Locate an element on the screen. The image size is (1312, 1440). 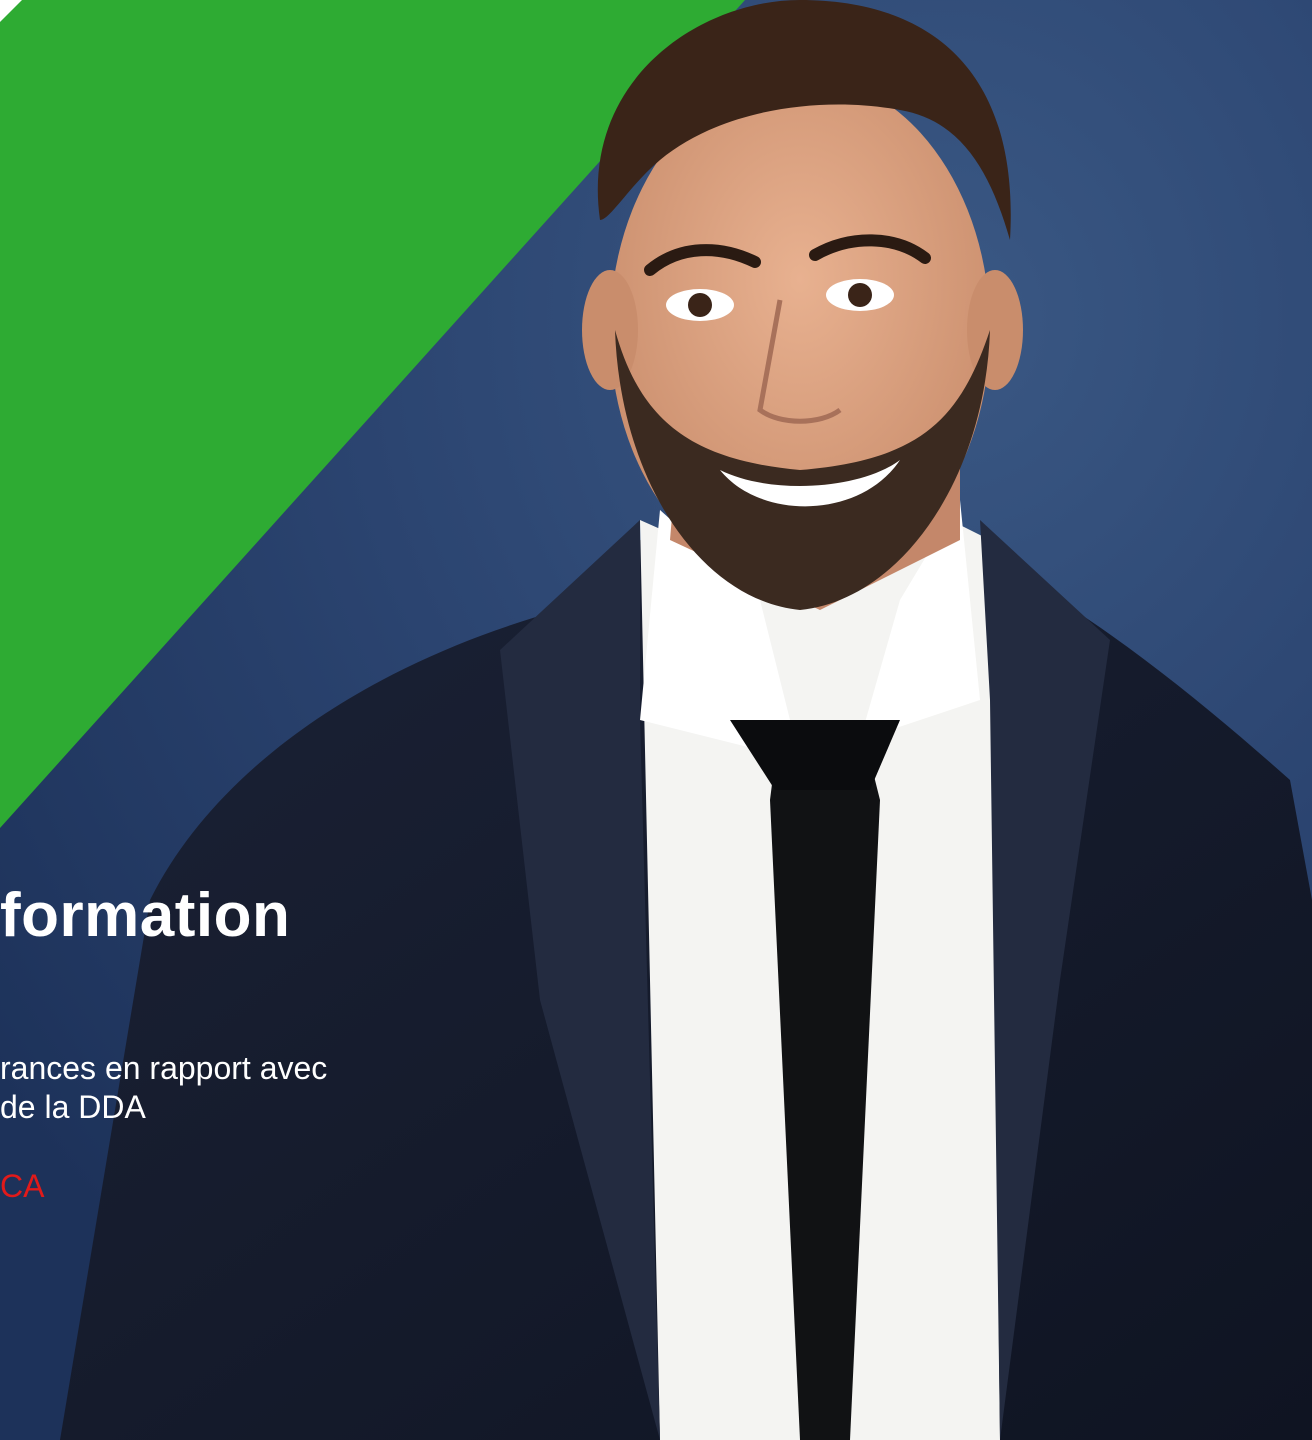
subtitle-line-1: rances en rapport avec is located at coordinates (164, 1068).